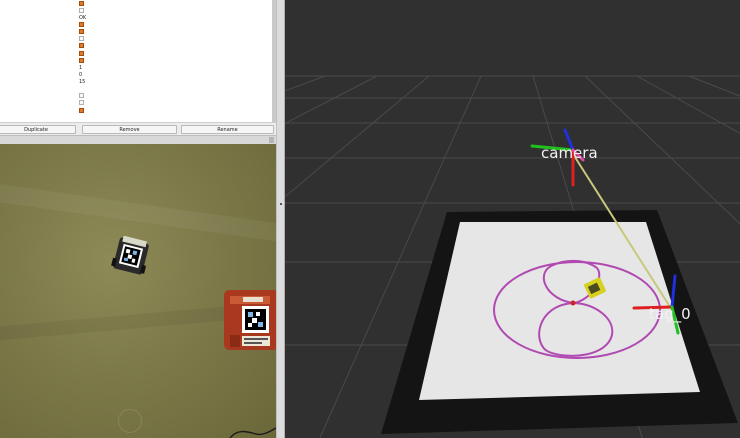  Describe the element at coordinates (138, 213) in the screenshot. I see `floor-texture` at that location.